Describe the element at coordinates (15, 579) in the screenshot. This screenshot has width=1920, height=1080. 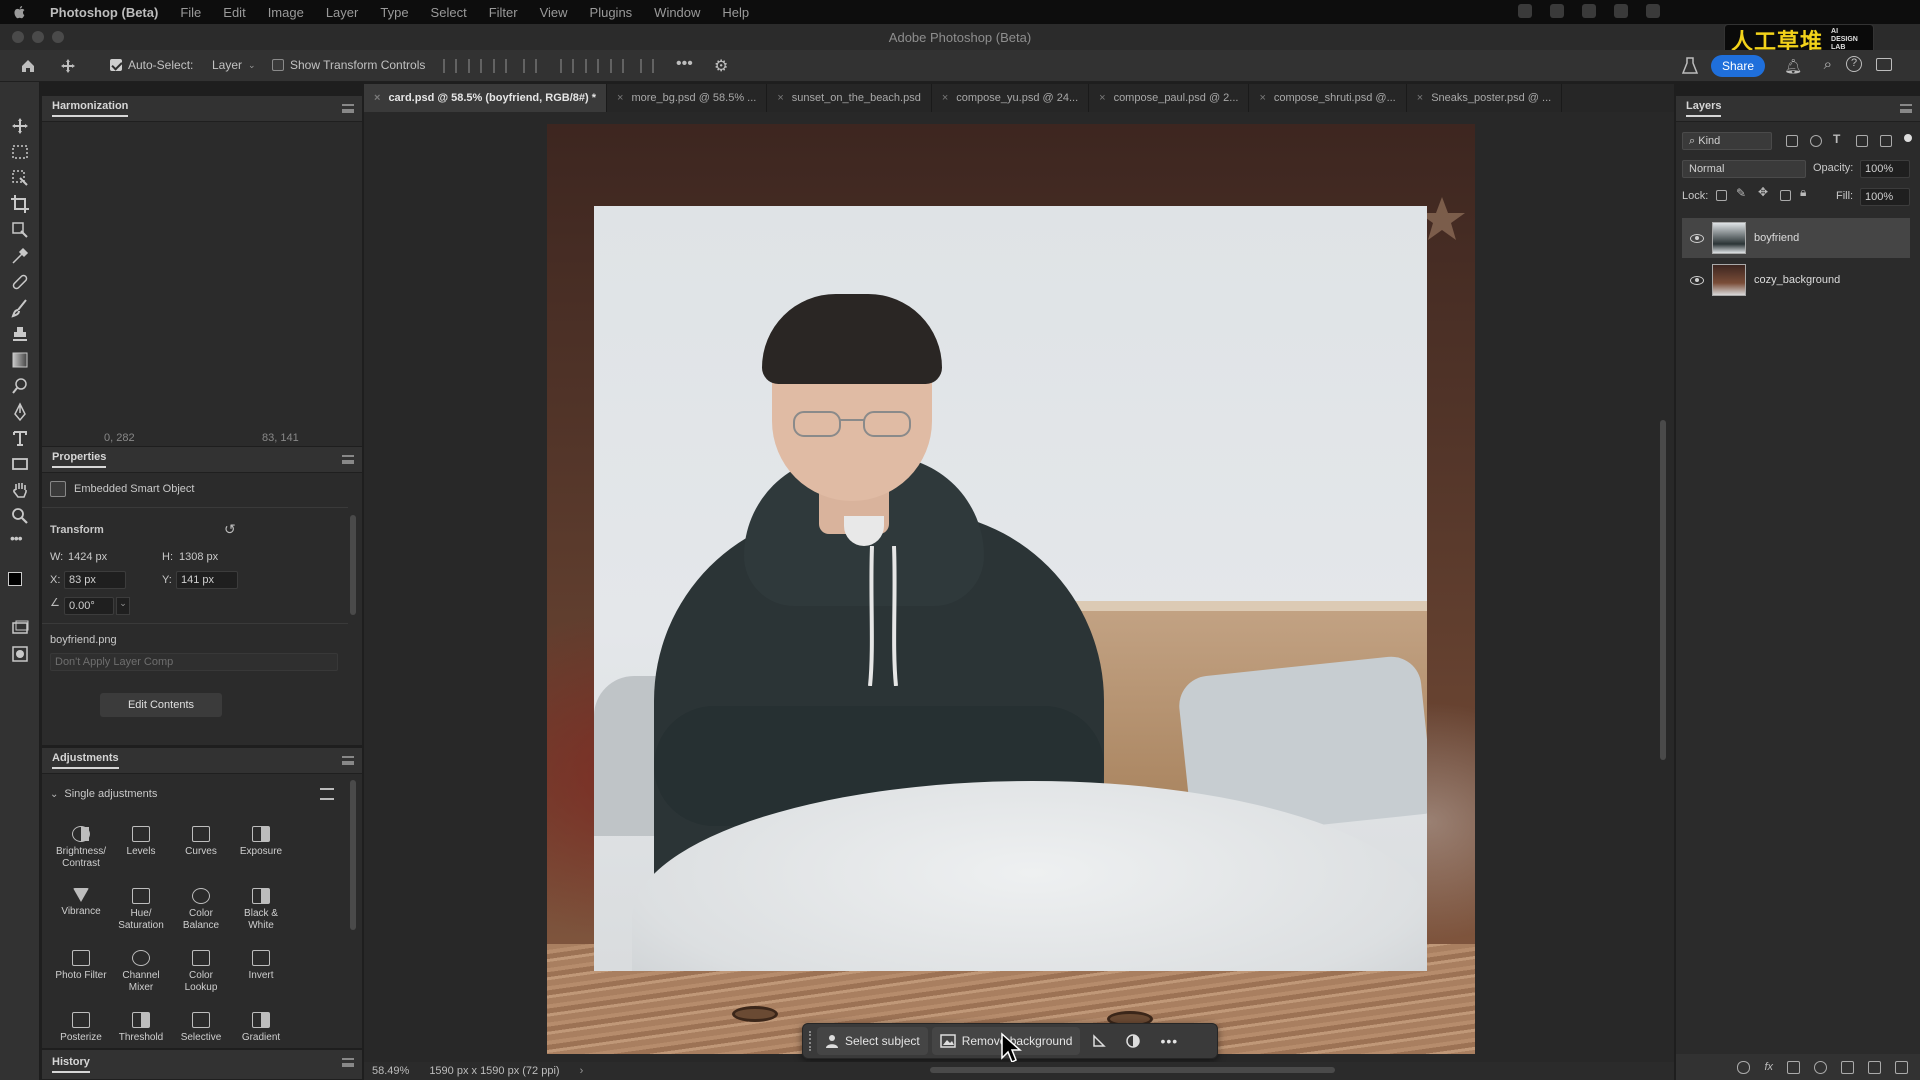
I see `foreground-color-swatch` at that location.